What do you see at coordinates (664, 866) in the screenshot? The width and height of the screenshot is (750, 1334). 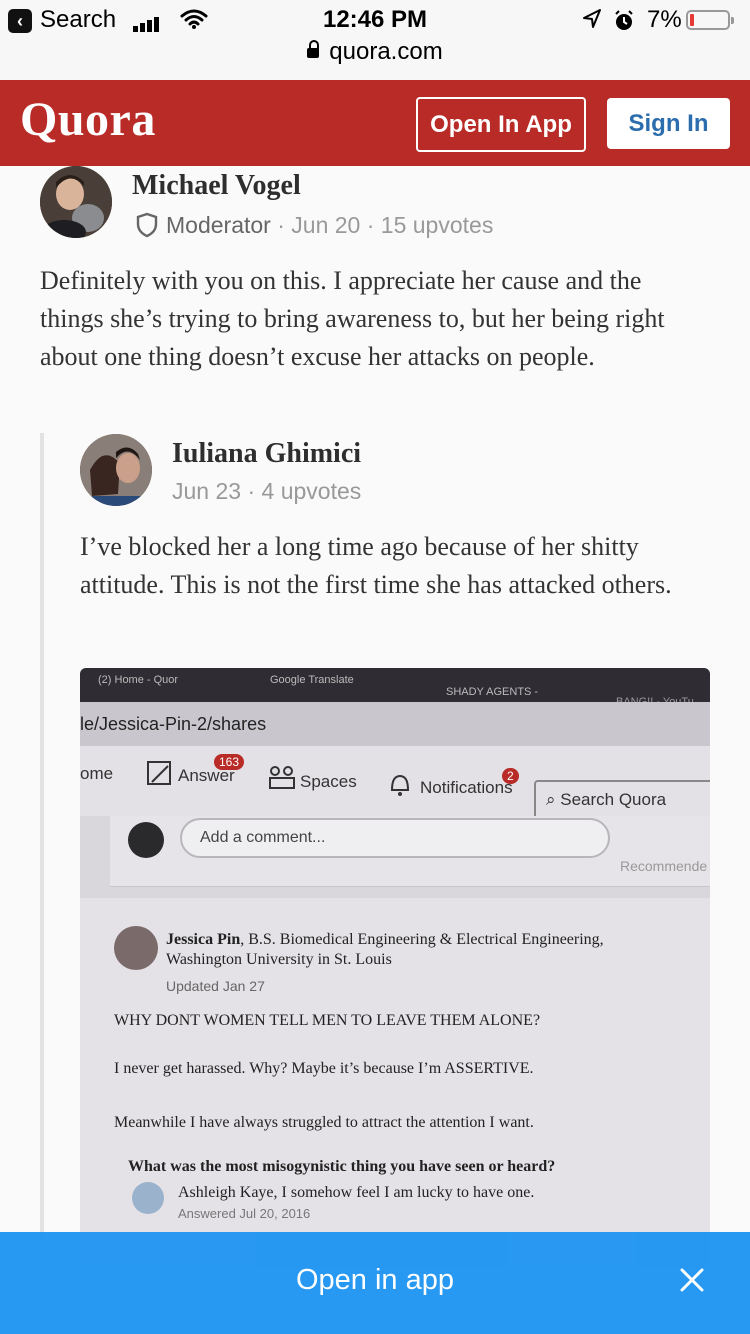 I see `photo-recommended-text: Recommende` at bounding box center [664, 866].